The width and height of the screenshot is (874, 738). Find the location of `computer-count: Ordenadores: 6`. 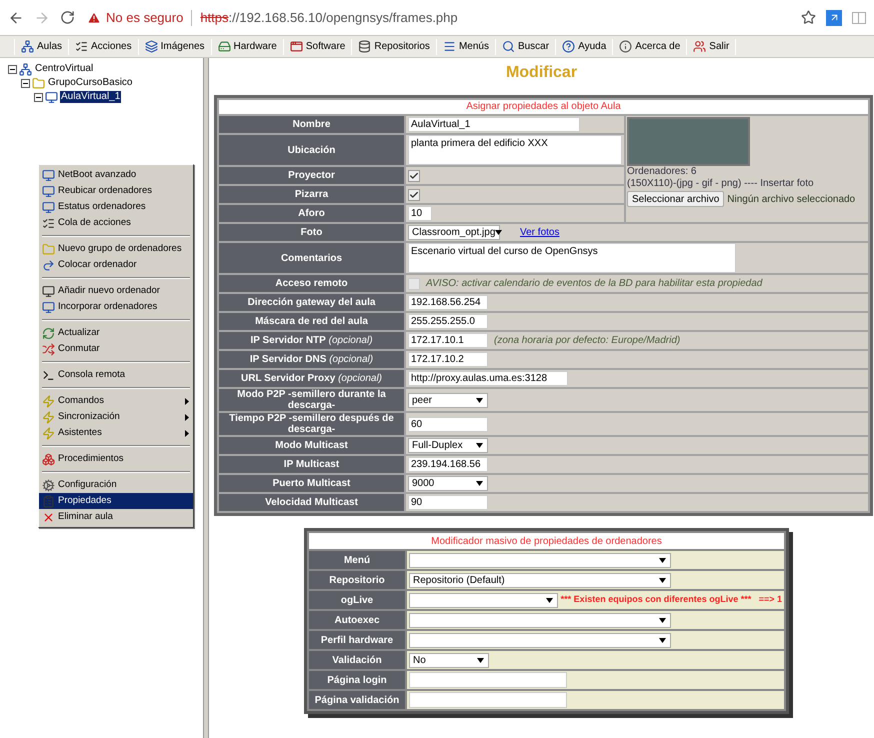

computer-count: Ordenadores: 6 is located at coordinates (661, 172).